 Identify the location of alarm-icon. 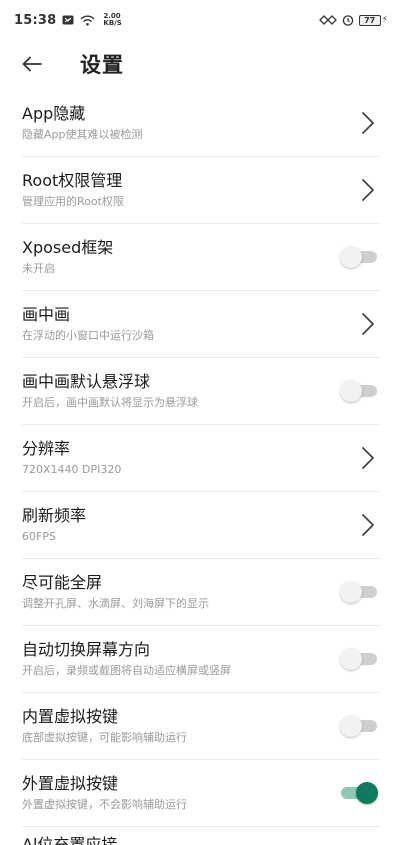
(348, 20).